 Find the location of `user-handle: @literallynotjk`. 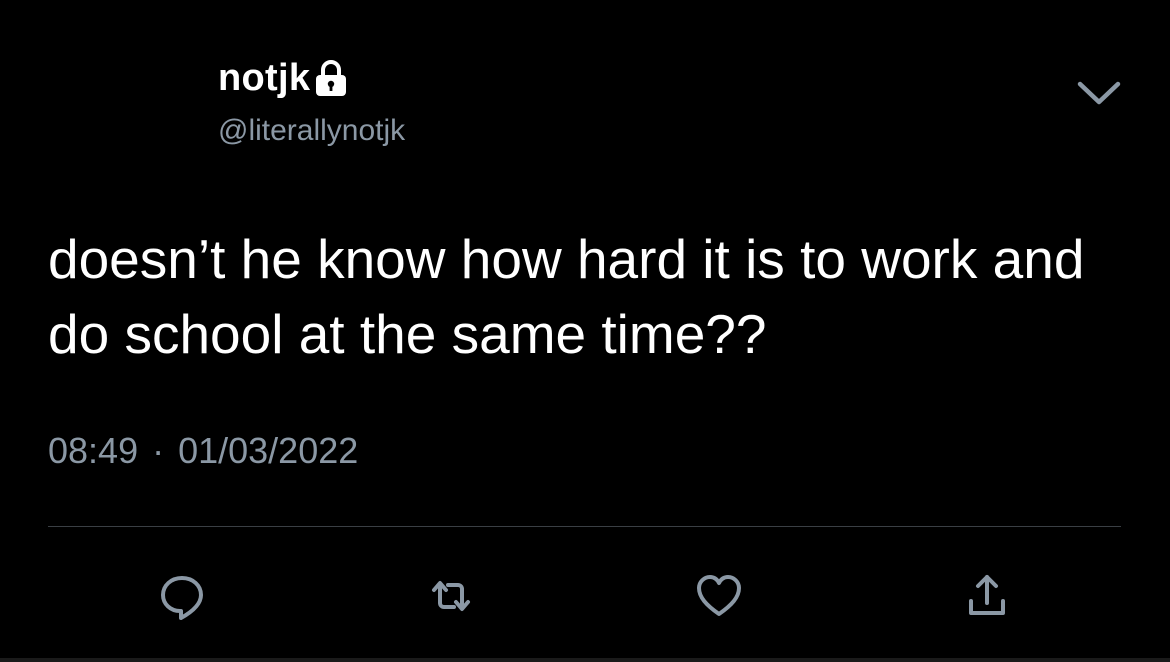

user-handle: @literallynotjk is located at coordinates (311, 131).